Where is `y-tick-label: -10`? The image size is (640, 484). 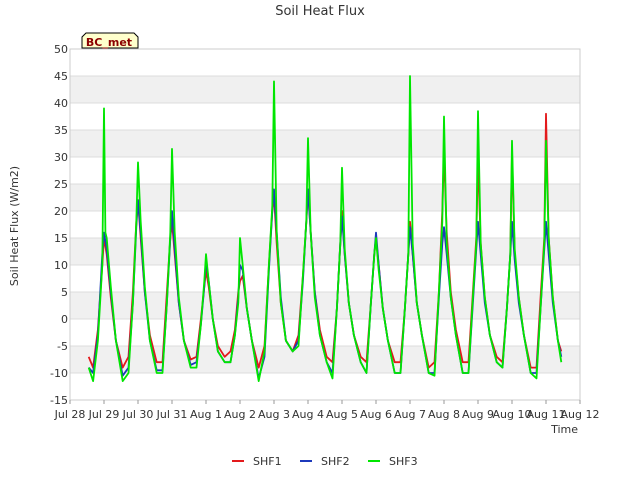 y-tick-label: -10 is located at coordinates (59, 373).